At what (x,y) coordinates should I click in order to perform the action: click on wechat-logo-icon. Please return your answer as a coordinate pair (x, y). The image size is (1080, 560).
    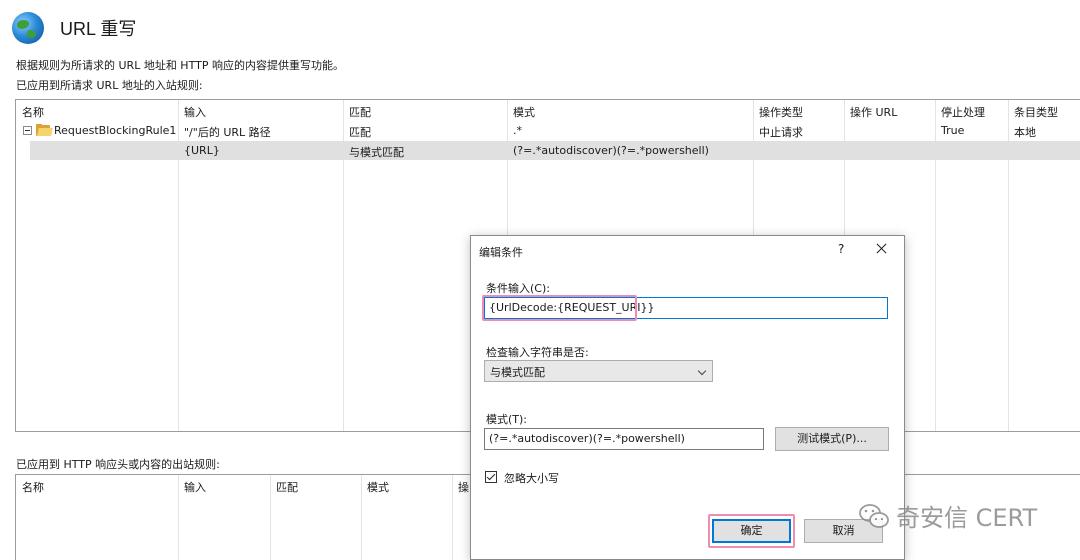
    Looking at the image, I should click on (874, 515).